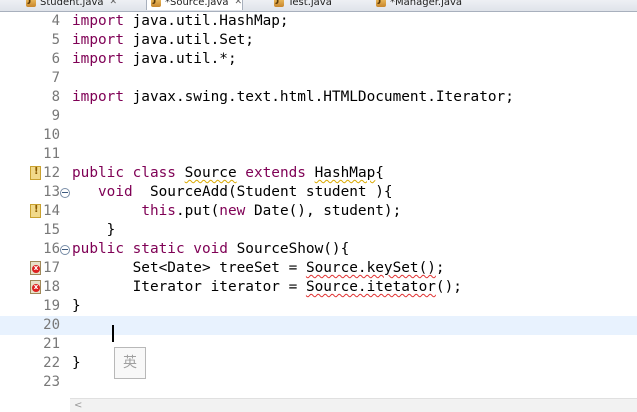 The image size is (637, 412). Describe the element at coordinates (113, 333) in the screenshot. I see `text-caret` at that location.